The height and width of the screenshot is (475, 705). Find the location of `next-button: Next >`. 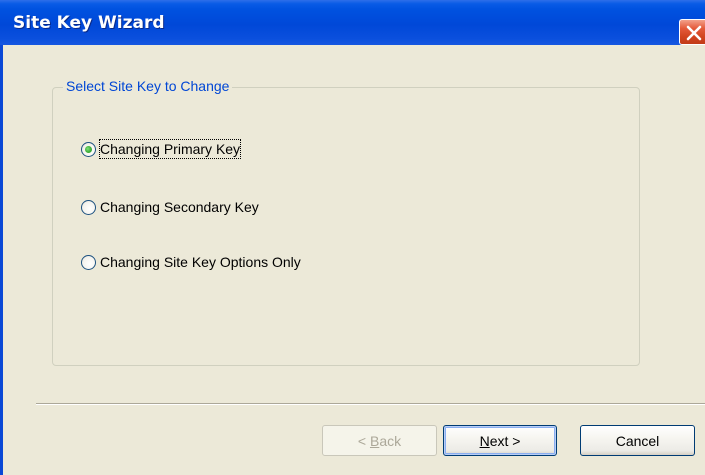

next-button: Next > is located at coordinates (500, 440).